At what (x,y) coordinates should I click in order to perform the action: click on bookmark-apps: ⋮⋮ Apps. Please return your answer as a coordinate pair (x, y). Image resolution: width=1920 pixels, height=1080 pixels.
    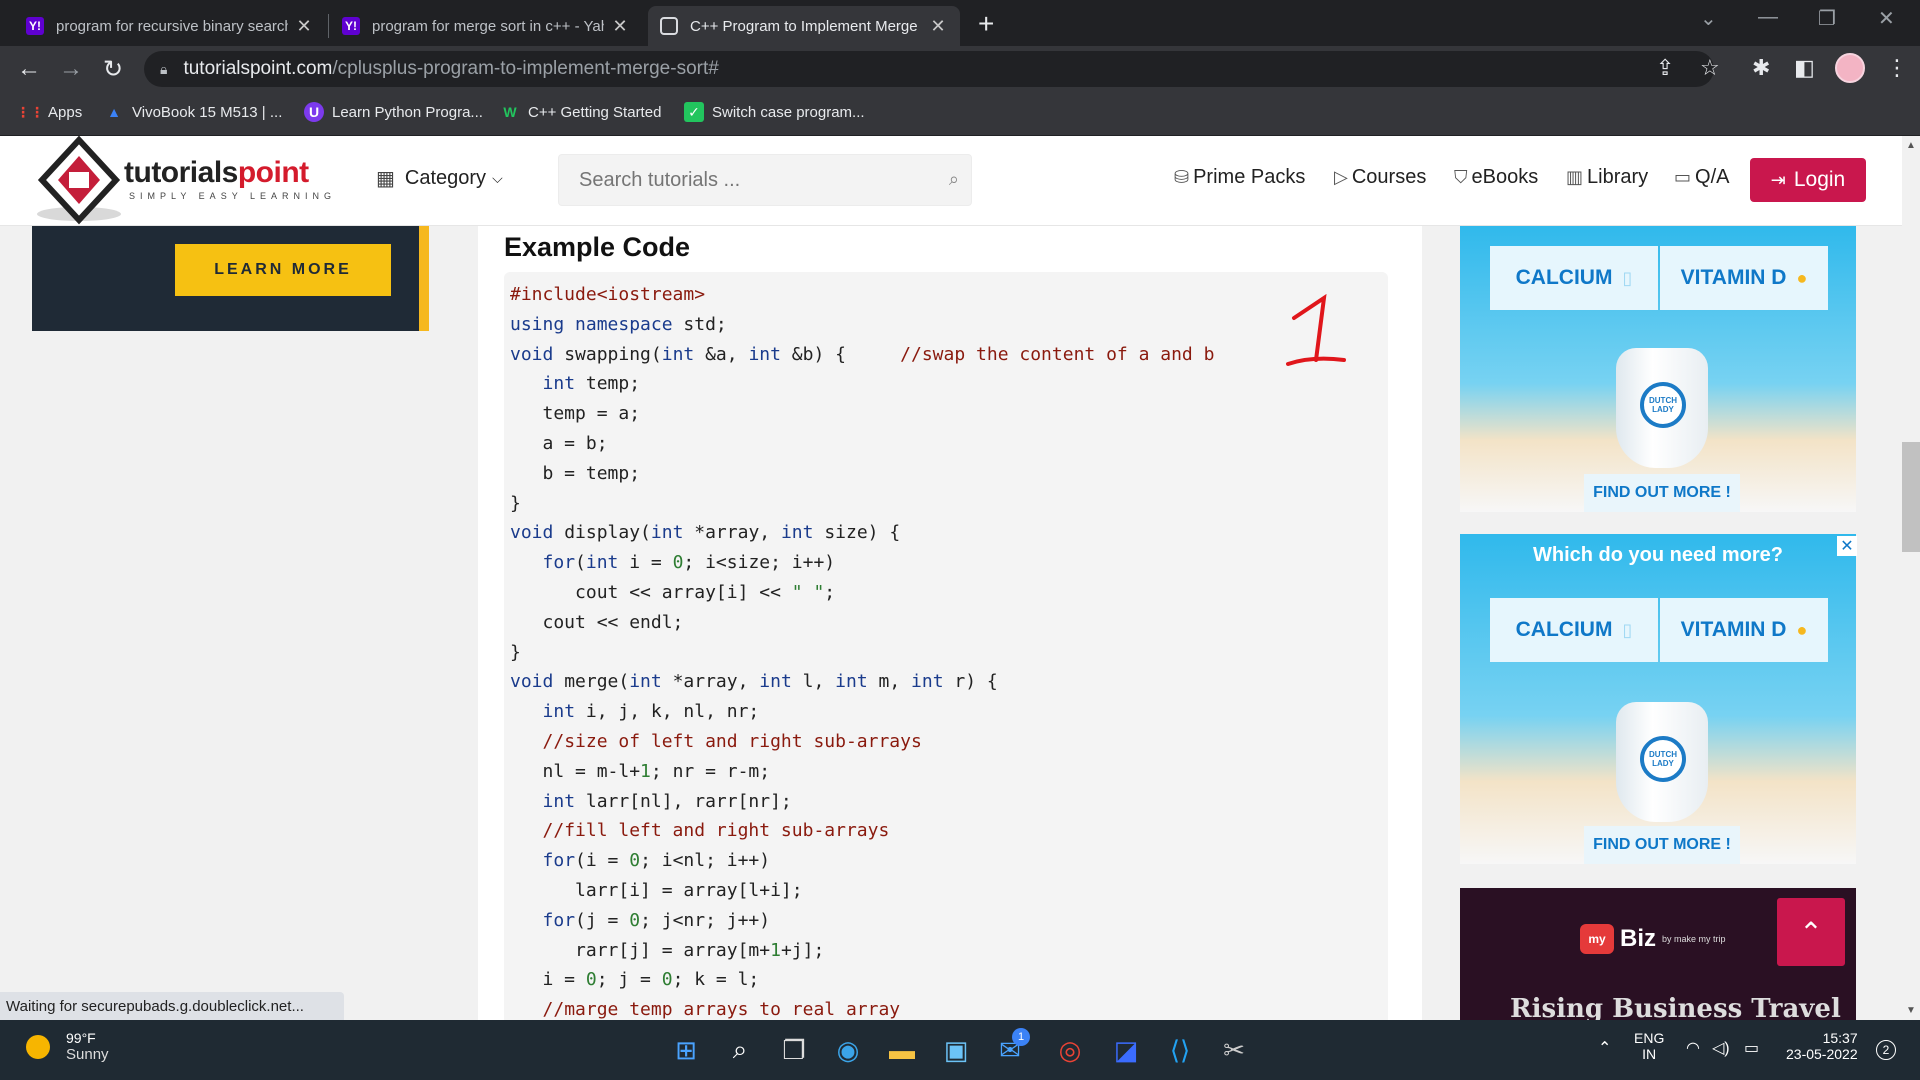
    Looking at the image, I should click on (49, 112).